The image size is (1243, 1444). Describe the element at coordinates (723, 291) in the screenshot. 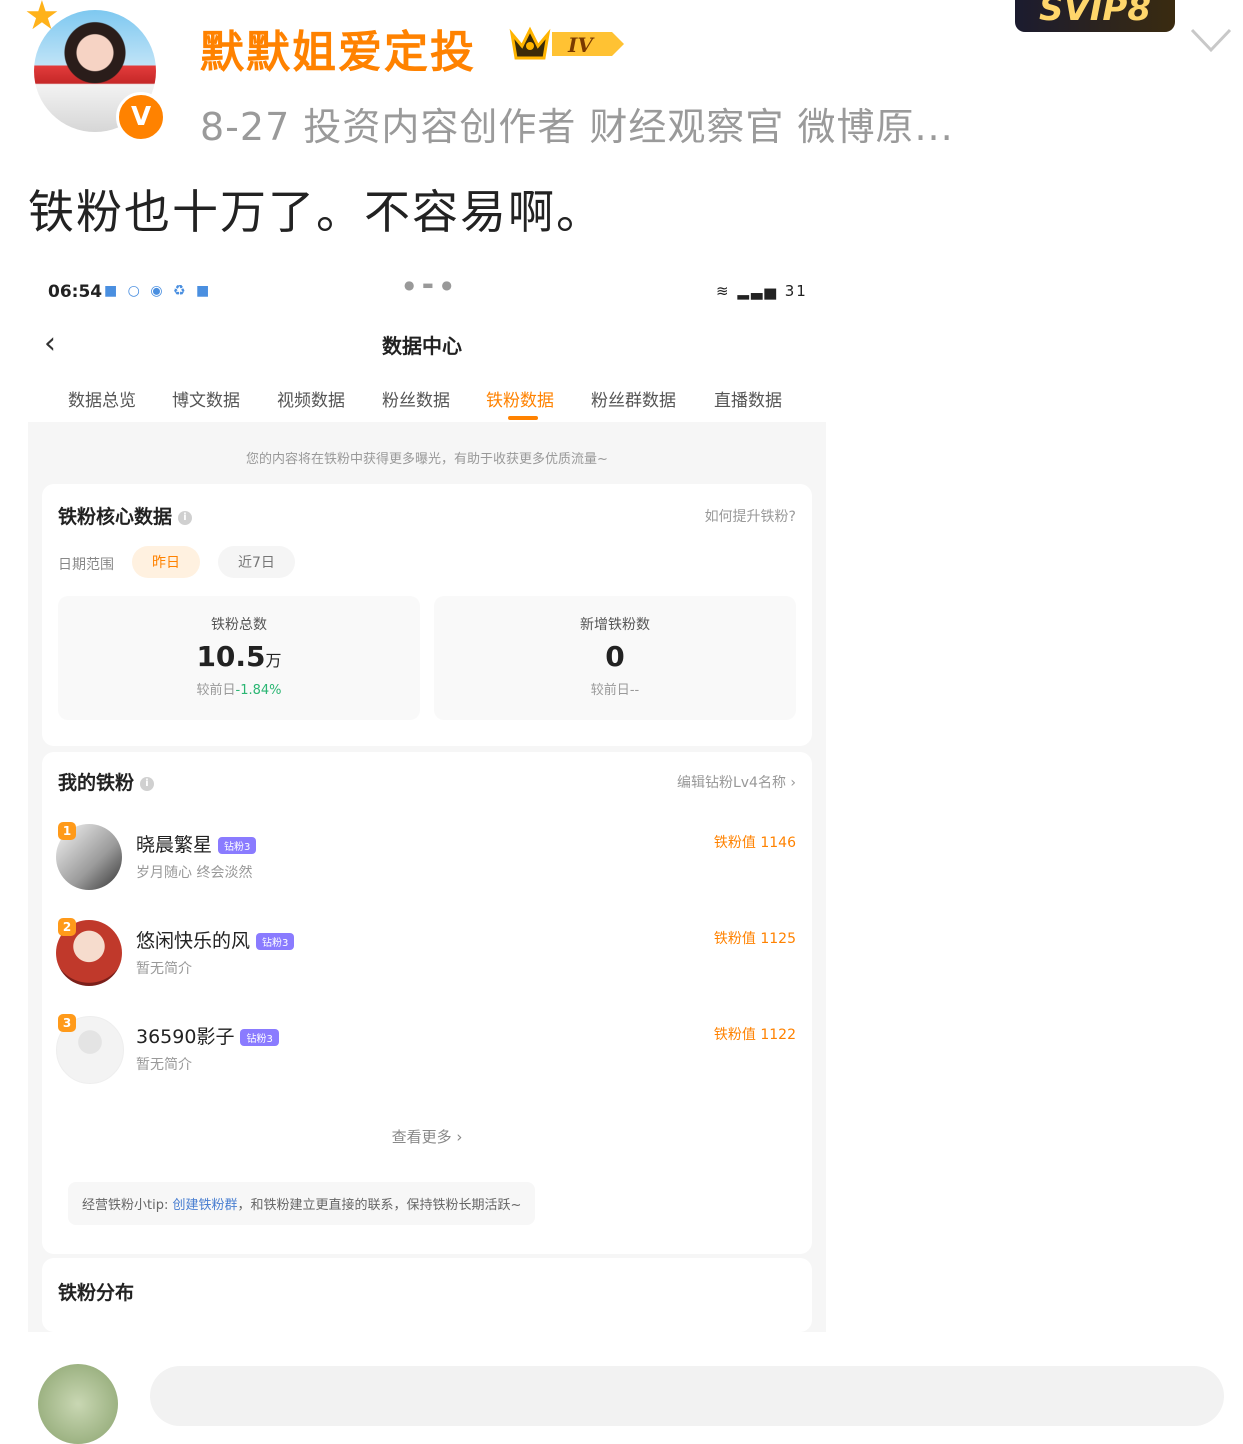

I see `wifi-icon: ≋` at that location.